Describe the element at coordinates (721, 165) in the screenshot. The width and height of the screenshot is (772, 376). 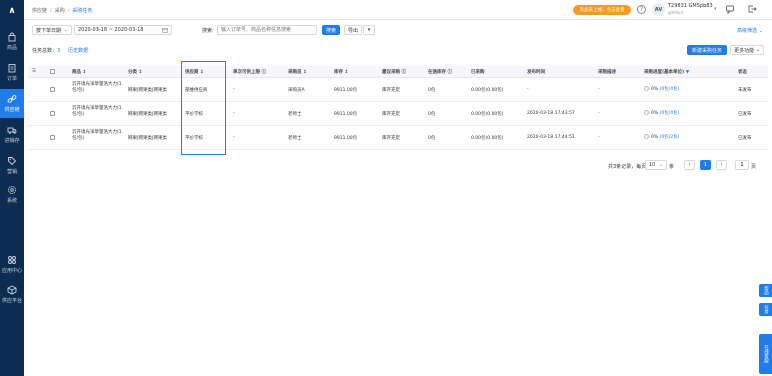
I see `next-page-button: ›` at that location.